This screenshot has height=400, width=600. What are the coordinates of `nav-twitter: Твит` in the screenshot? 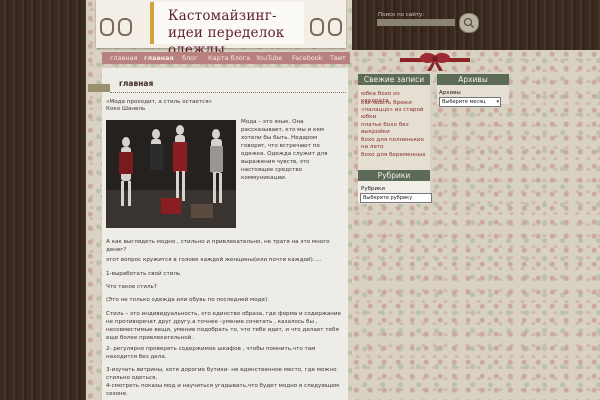 It's located at (338, 58).